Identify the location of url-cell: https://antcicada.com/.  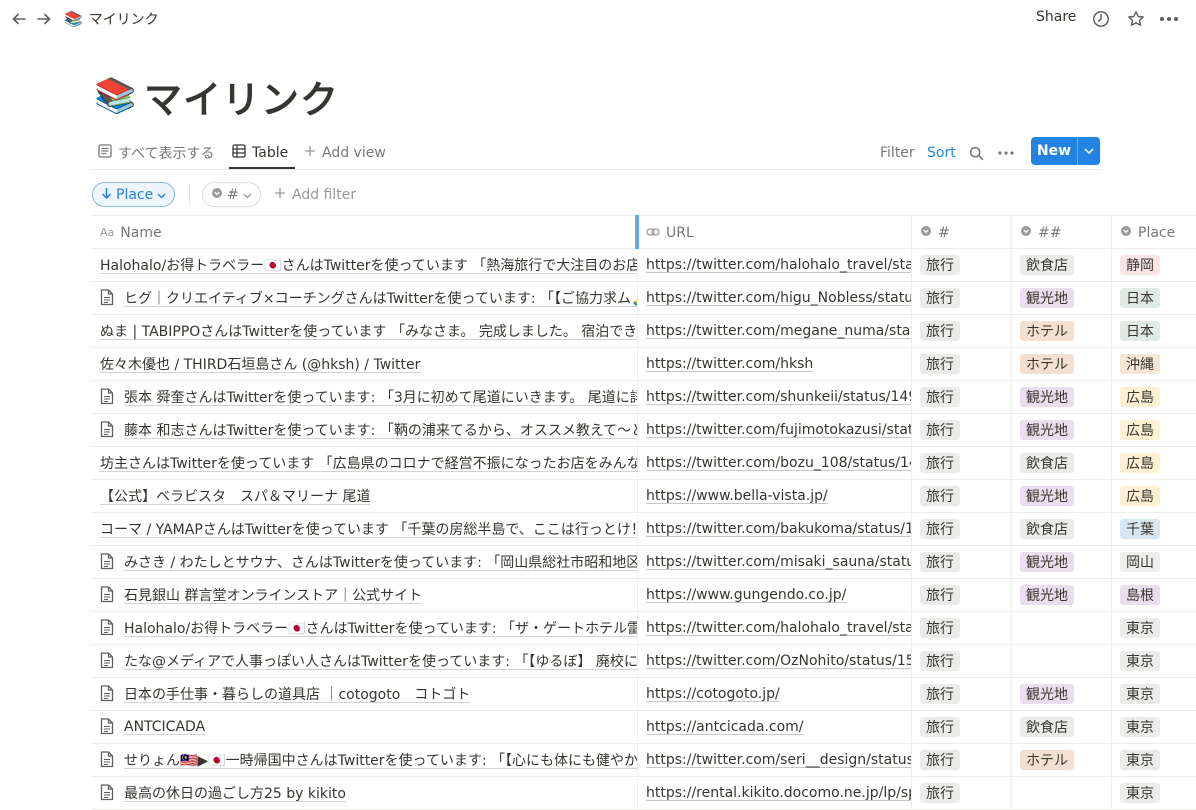
(775, 727).